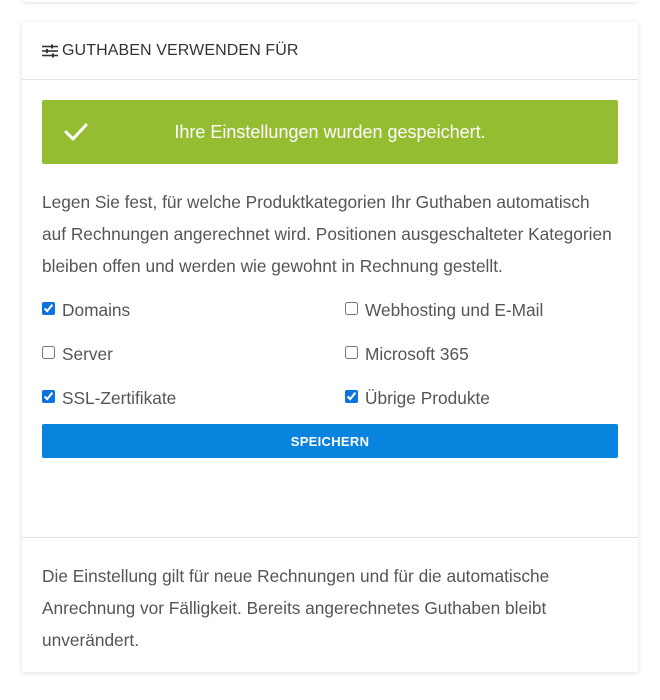  I want to click on other-products-checkbox, so click(351, 396).